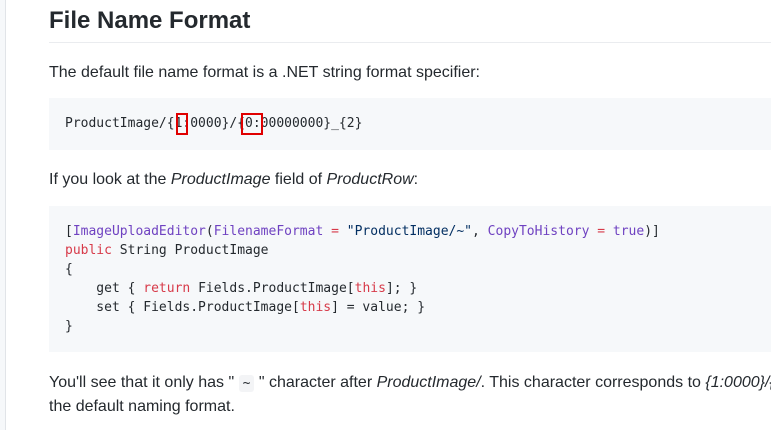 The image size is (771, 430). What do you see at coordinates (401, 288) in the screenshot?
I see `code-token: ]; }` at bounding box center [401, 288].